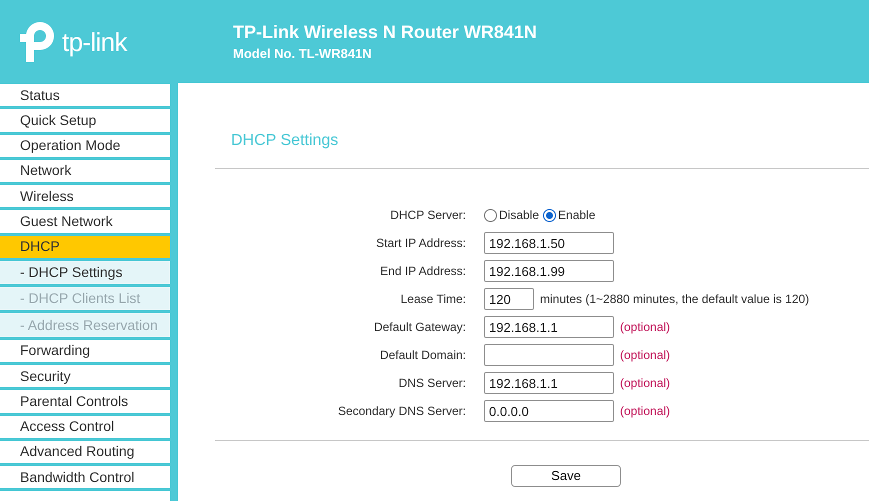 The image size is (869, 501). What do you see at coordinates (509, 299) in the screenshot?
I see `input-field: 120` at bounding box center [509, 299].